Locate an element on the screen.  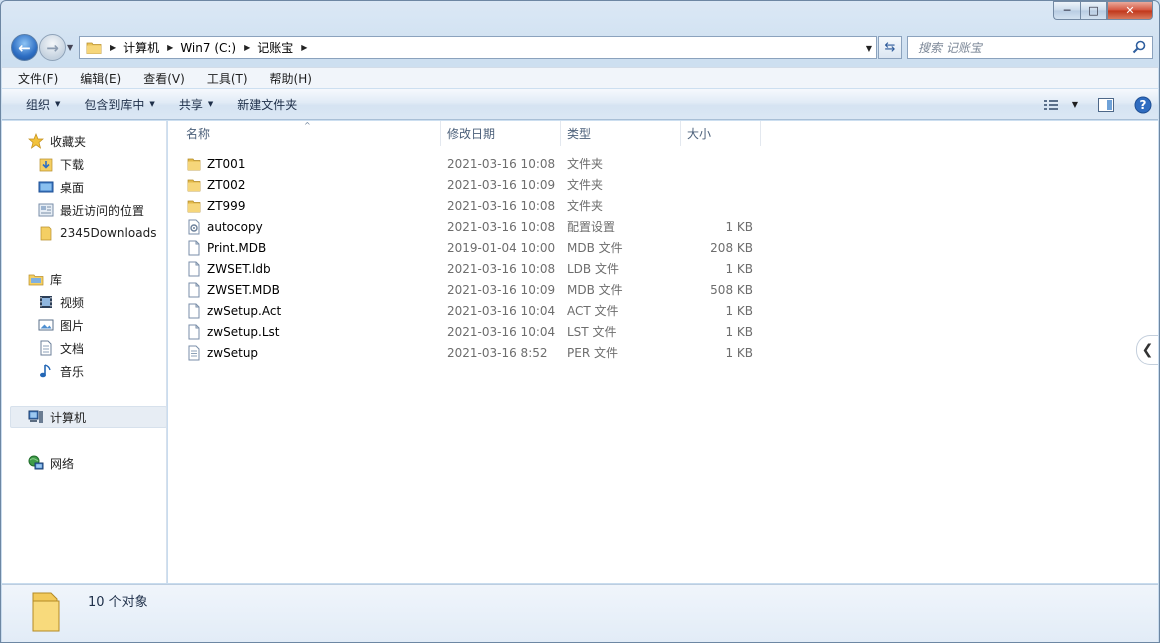
menu-help: 帮助(H) is located at coordinates (285, 78).